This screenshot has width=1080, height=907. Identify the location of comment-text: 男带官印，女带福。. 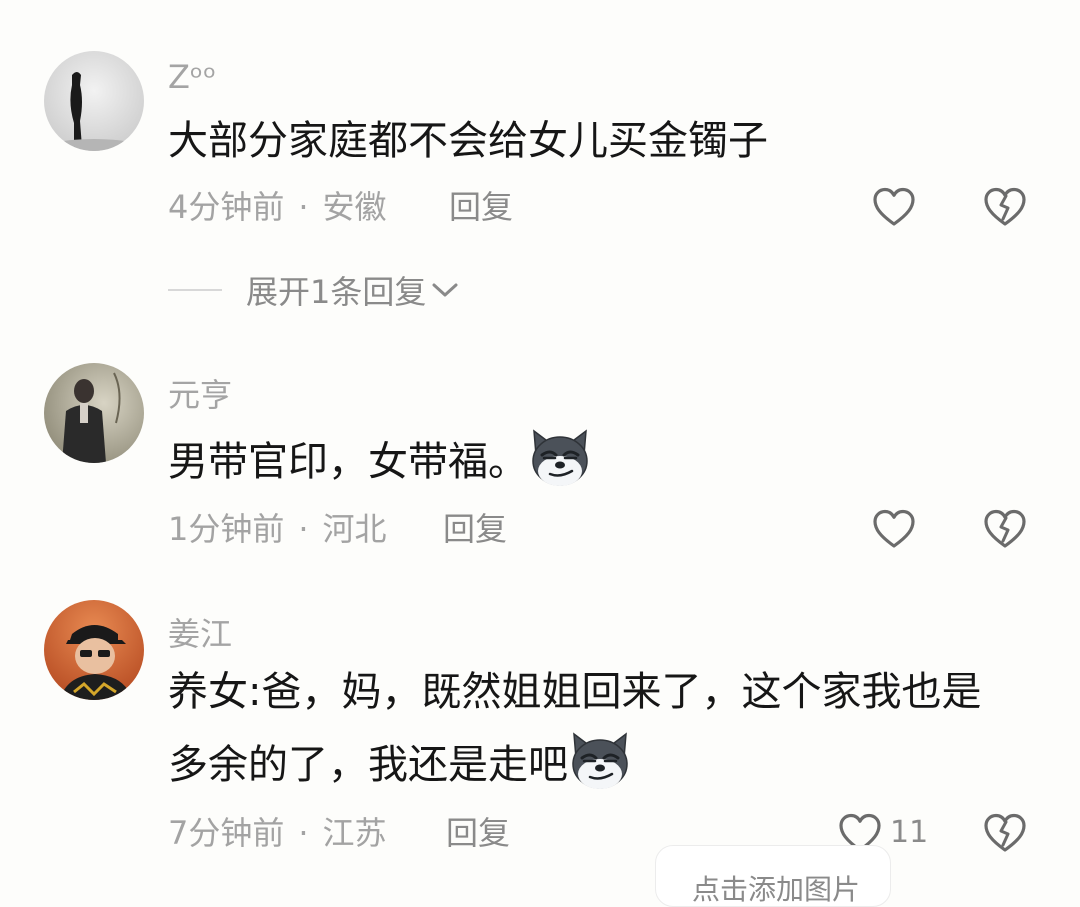
(380, 464).